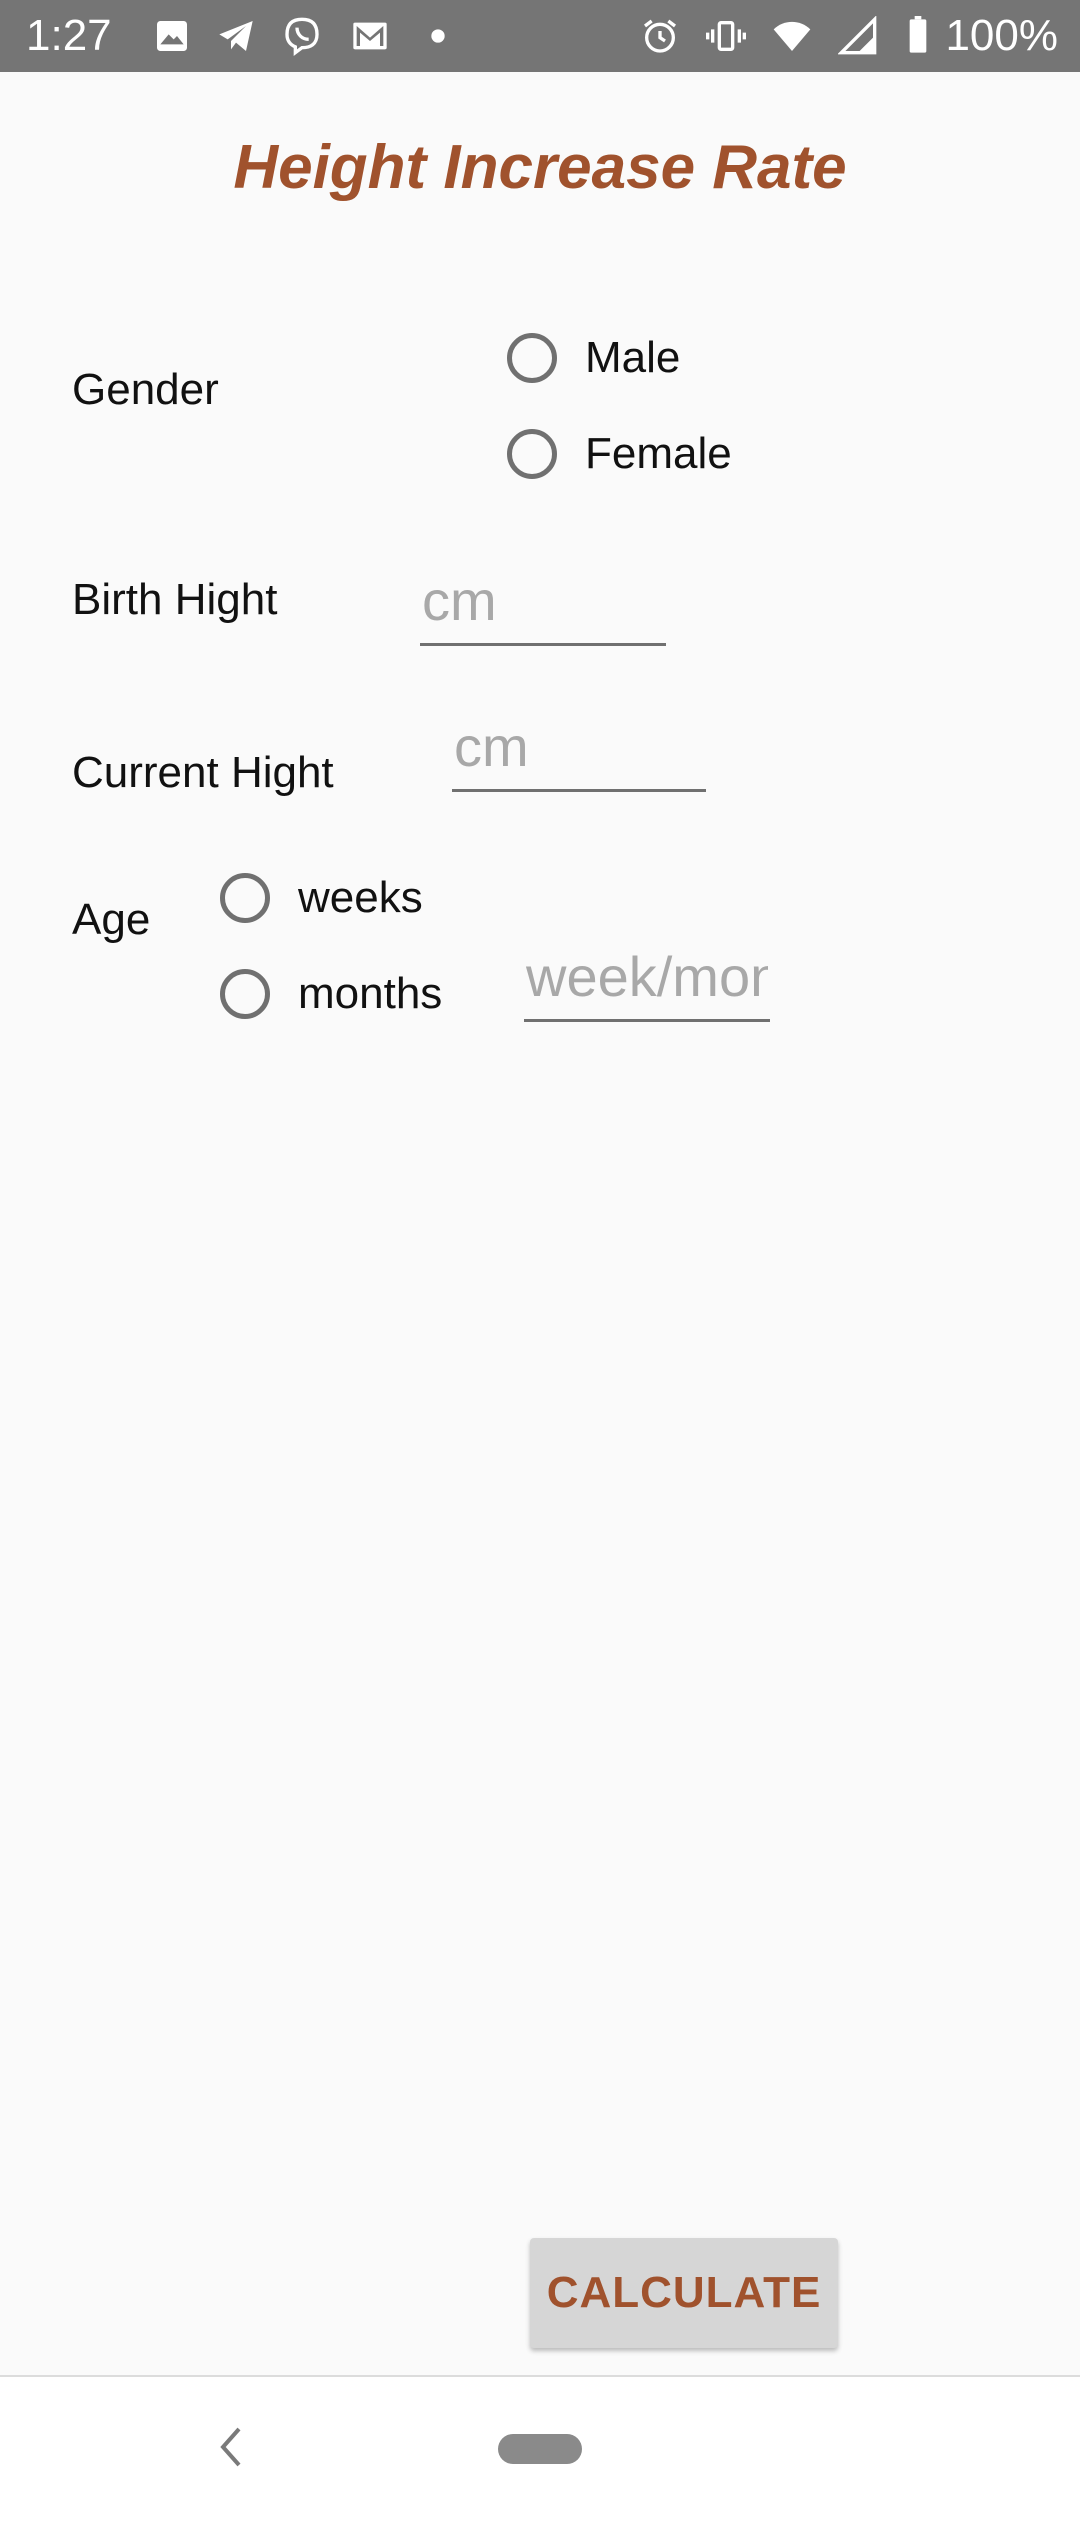 The image size is (1080, 2522). What do you see at coordinates (792, 36) in the screenshot?
I see `wifi-icon` at bounding box center [792, 36].